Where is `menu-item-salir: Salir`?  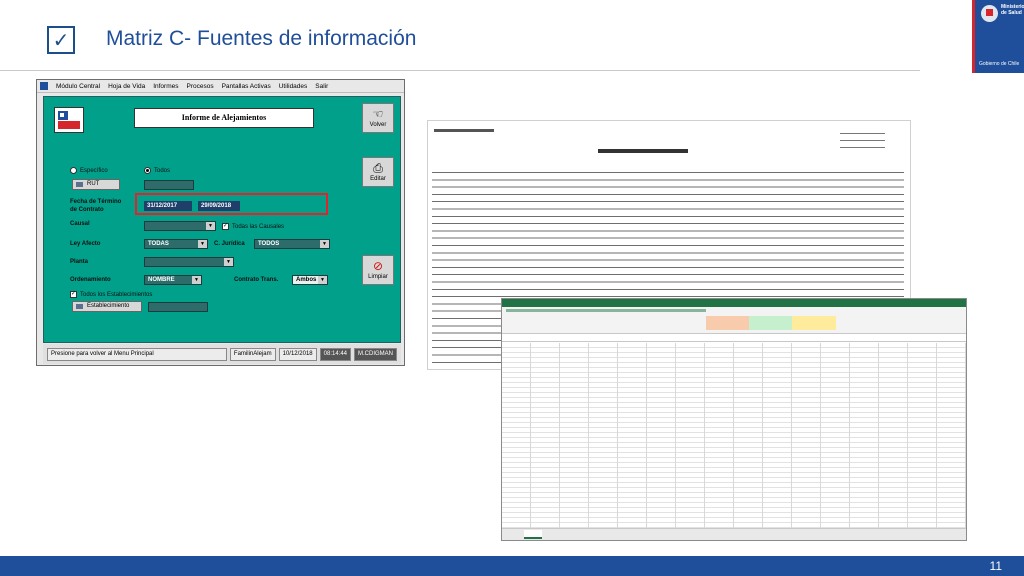 menu-item-salir: Salir is located at coordinates (321, 86).